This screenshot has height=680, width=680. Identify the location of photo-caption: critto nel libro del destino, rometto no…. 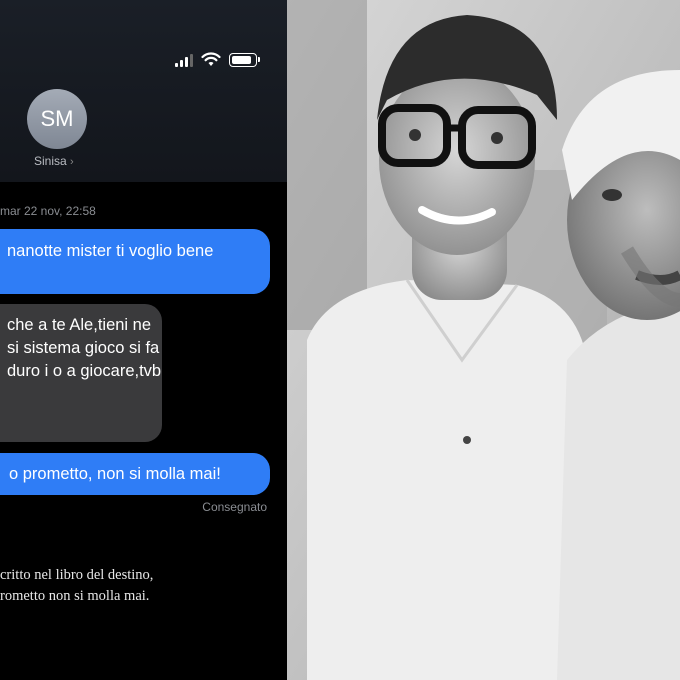
(76, 586).